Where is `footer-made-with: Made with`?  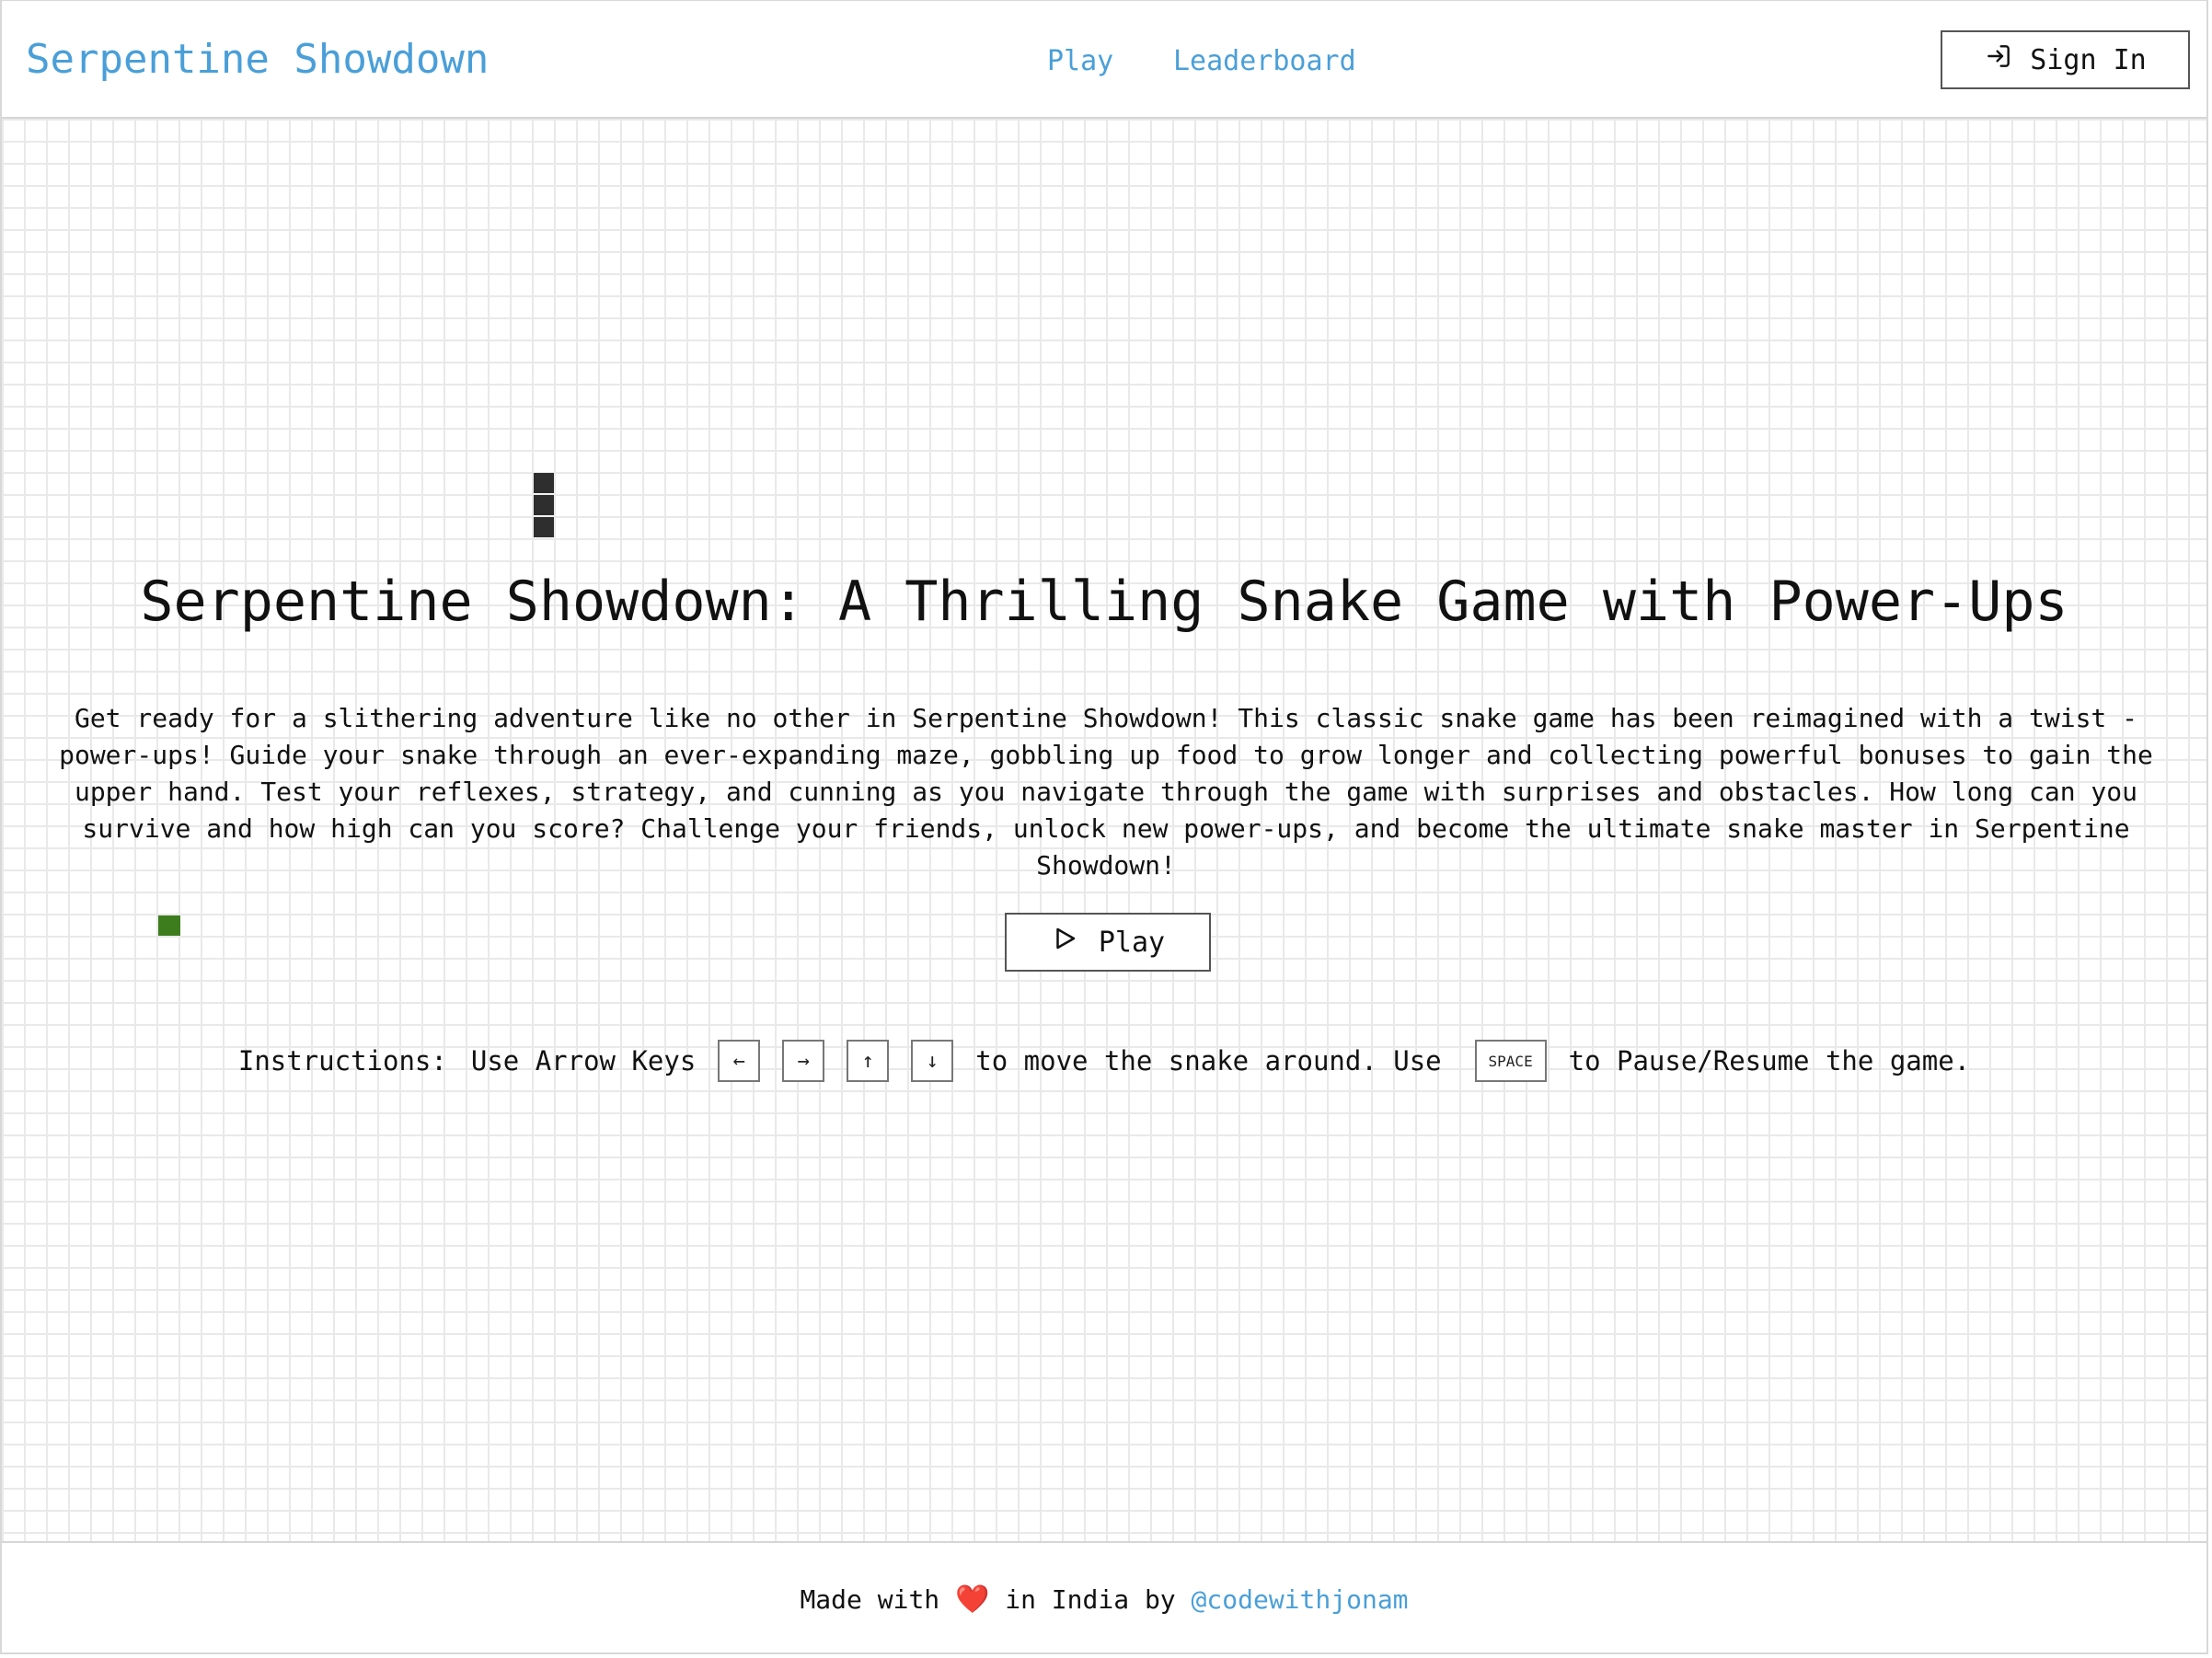 footer-made-with: Made with is located at coordinates (870, 1599).